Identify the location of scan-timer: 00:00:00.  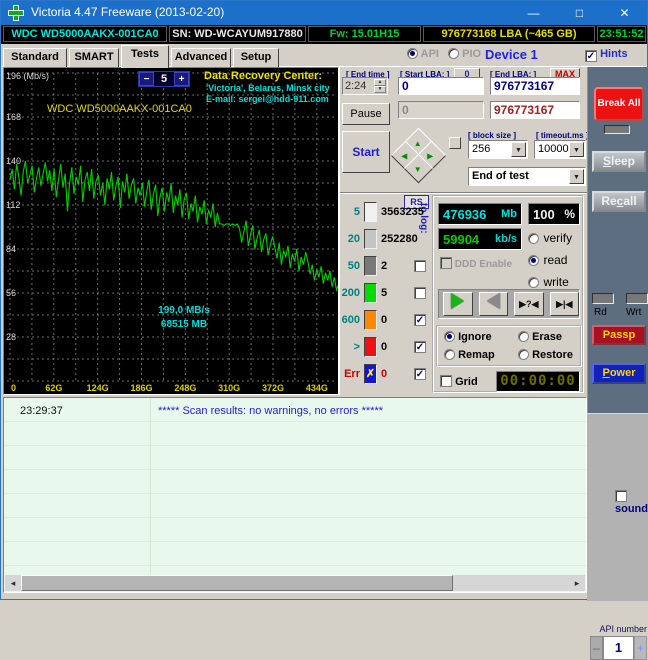
(538, 381).